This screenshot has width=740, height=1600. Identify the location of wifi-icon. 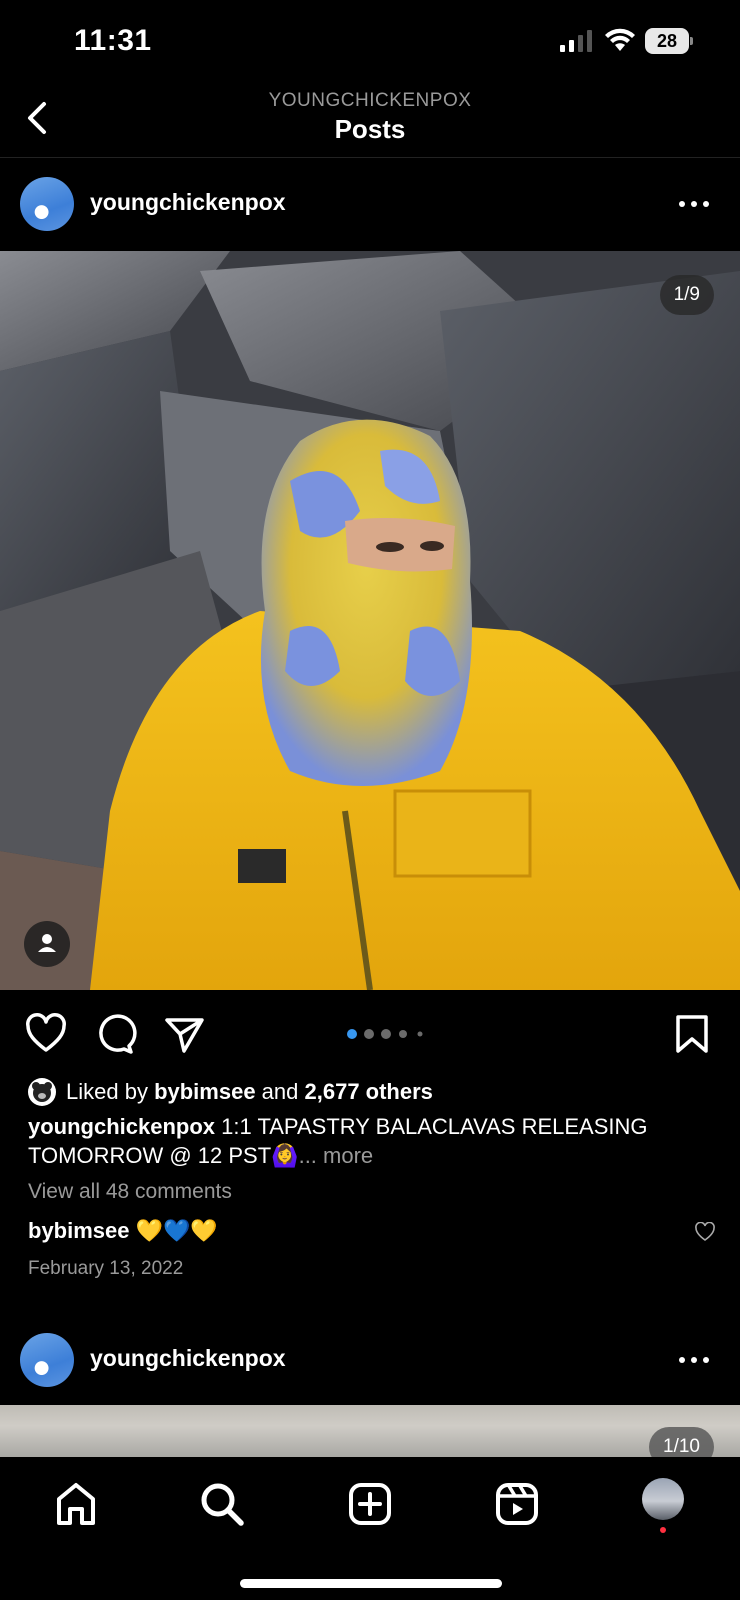
(620, 39).